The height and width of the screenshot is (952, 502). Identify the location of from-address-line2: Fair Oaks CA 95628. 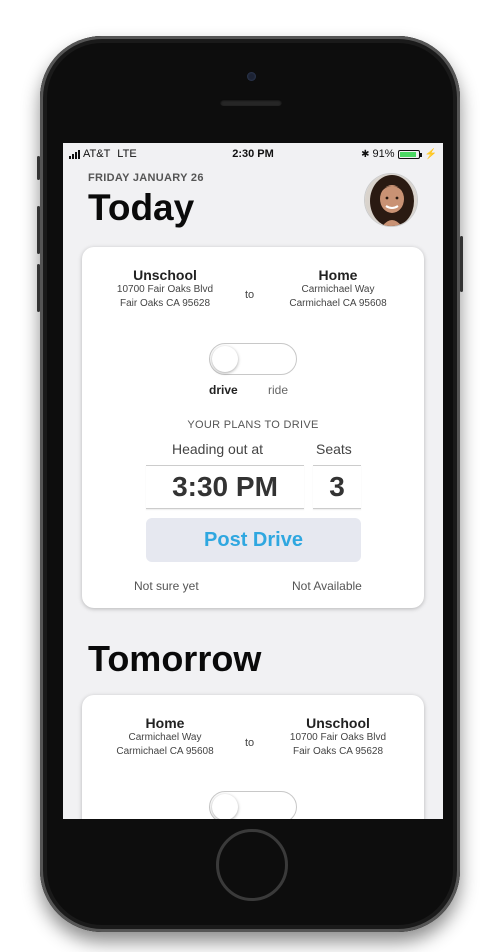
(165, 303).